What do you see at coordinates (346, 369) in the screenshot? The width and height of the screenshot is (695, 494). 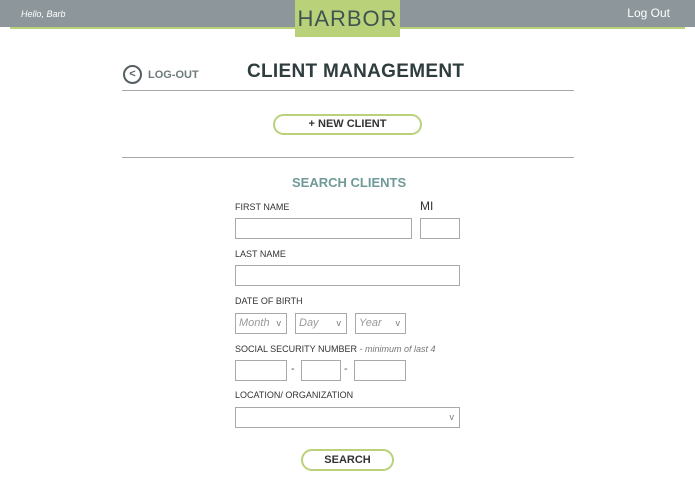 I see `ssn-dash-2: -` at bounding box center [346, 369].